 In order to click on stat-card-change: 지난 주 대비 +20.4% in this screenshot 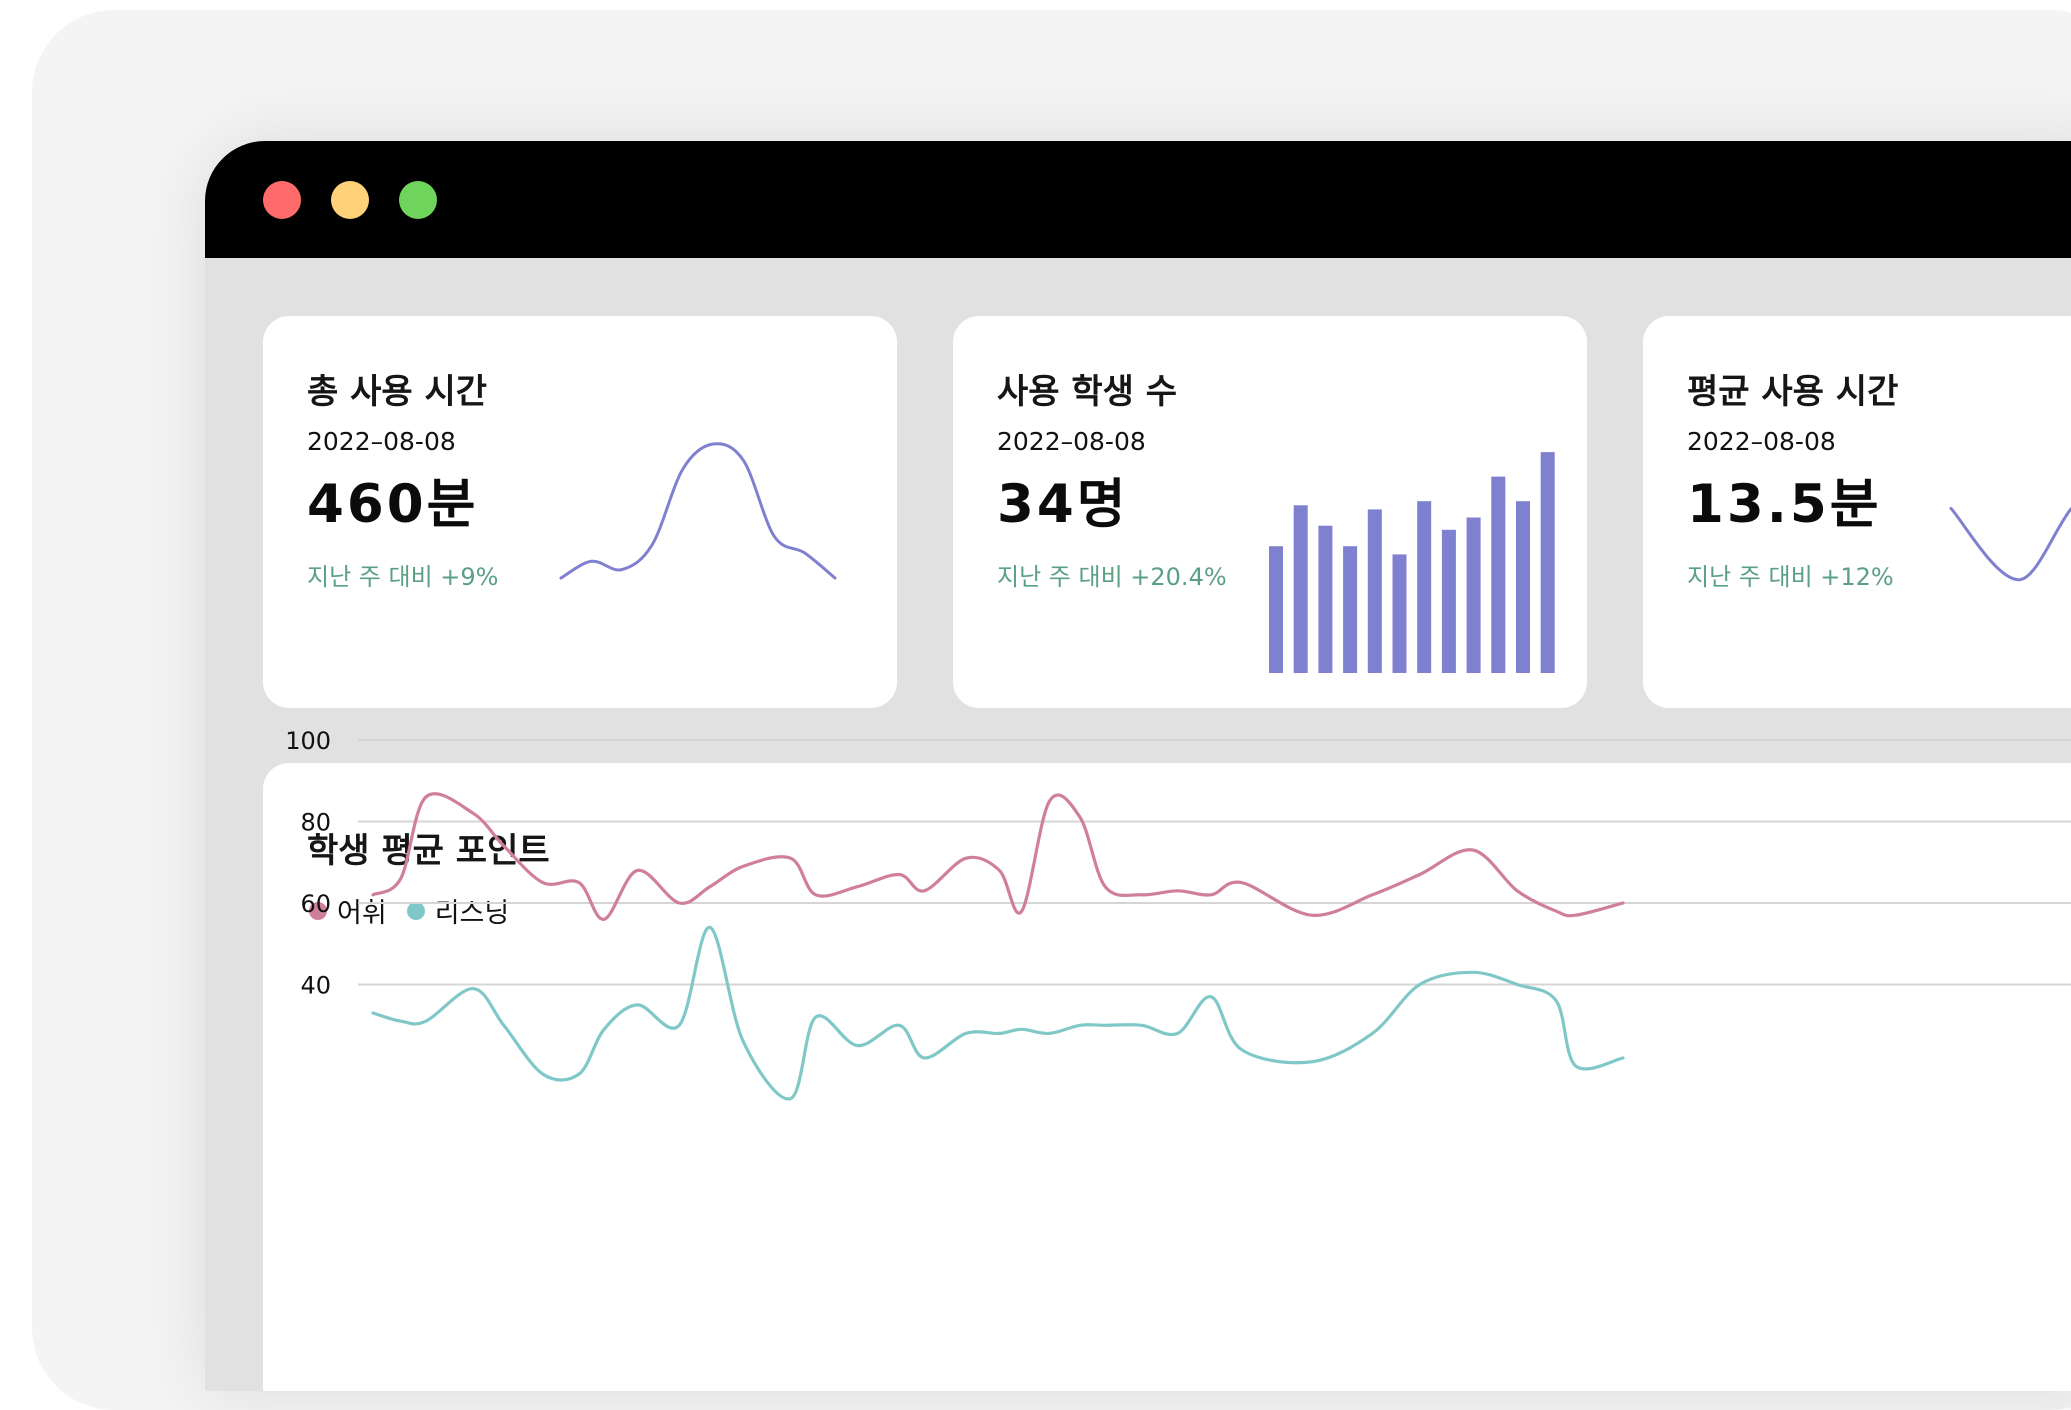, I will do `click(1112, 577)`.